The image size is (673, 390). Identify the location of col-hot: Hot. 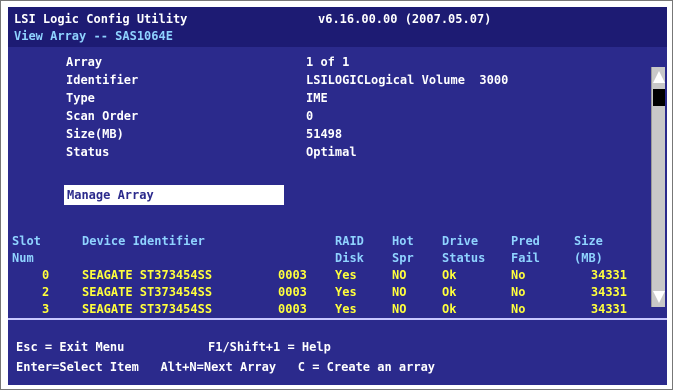
(403, 241).